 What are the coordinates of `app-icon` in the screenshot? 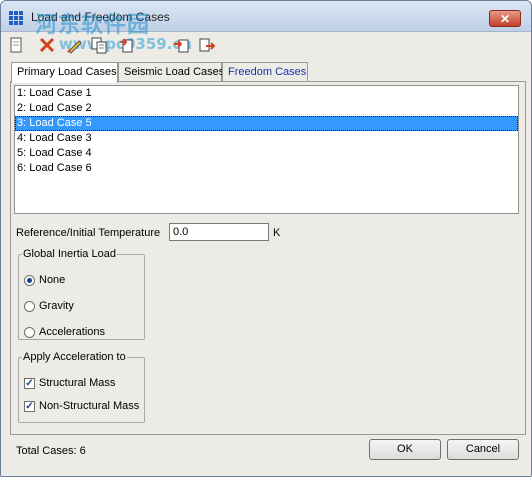 It's located at (16, 18).